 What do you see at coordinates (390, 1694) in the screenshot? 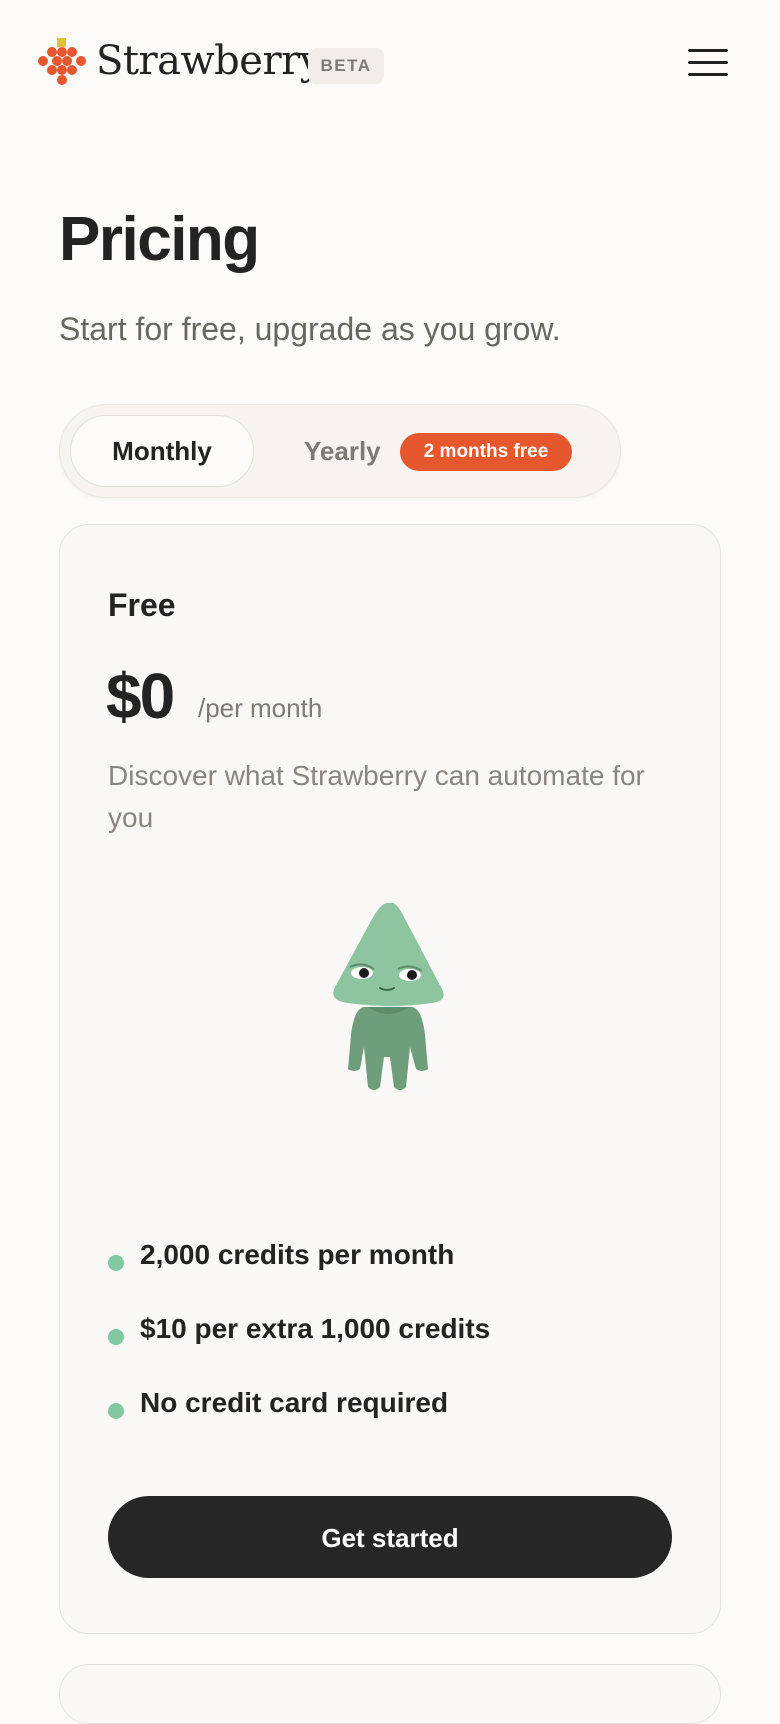
I see `plan-card-next` at bounding box center [390, 1694].